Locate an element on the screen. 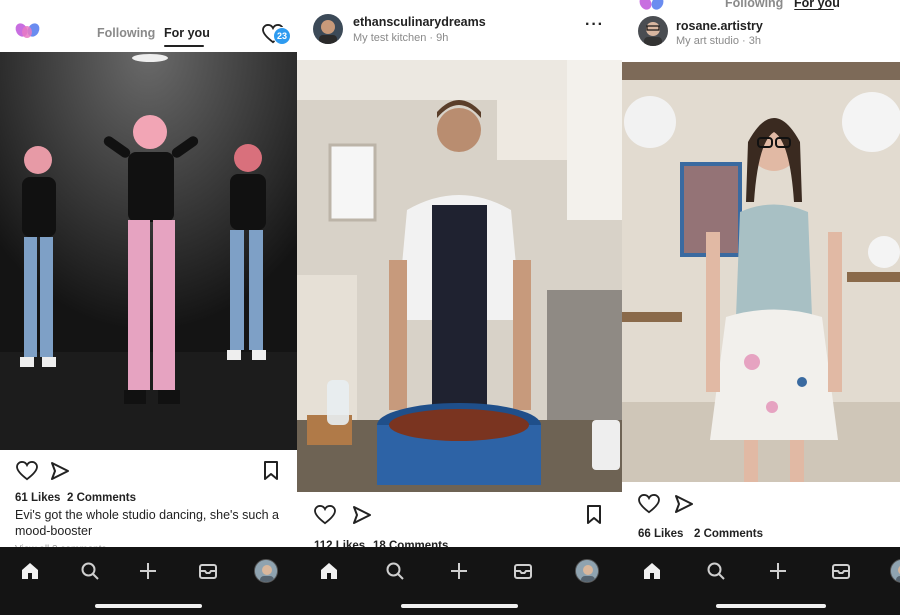  feed-header: Following For you 23 is located at coordinates (148, 25).